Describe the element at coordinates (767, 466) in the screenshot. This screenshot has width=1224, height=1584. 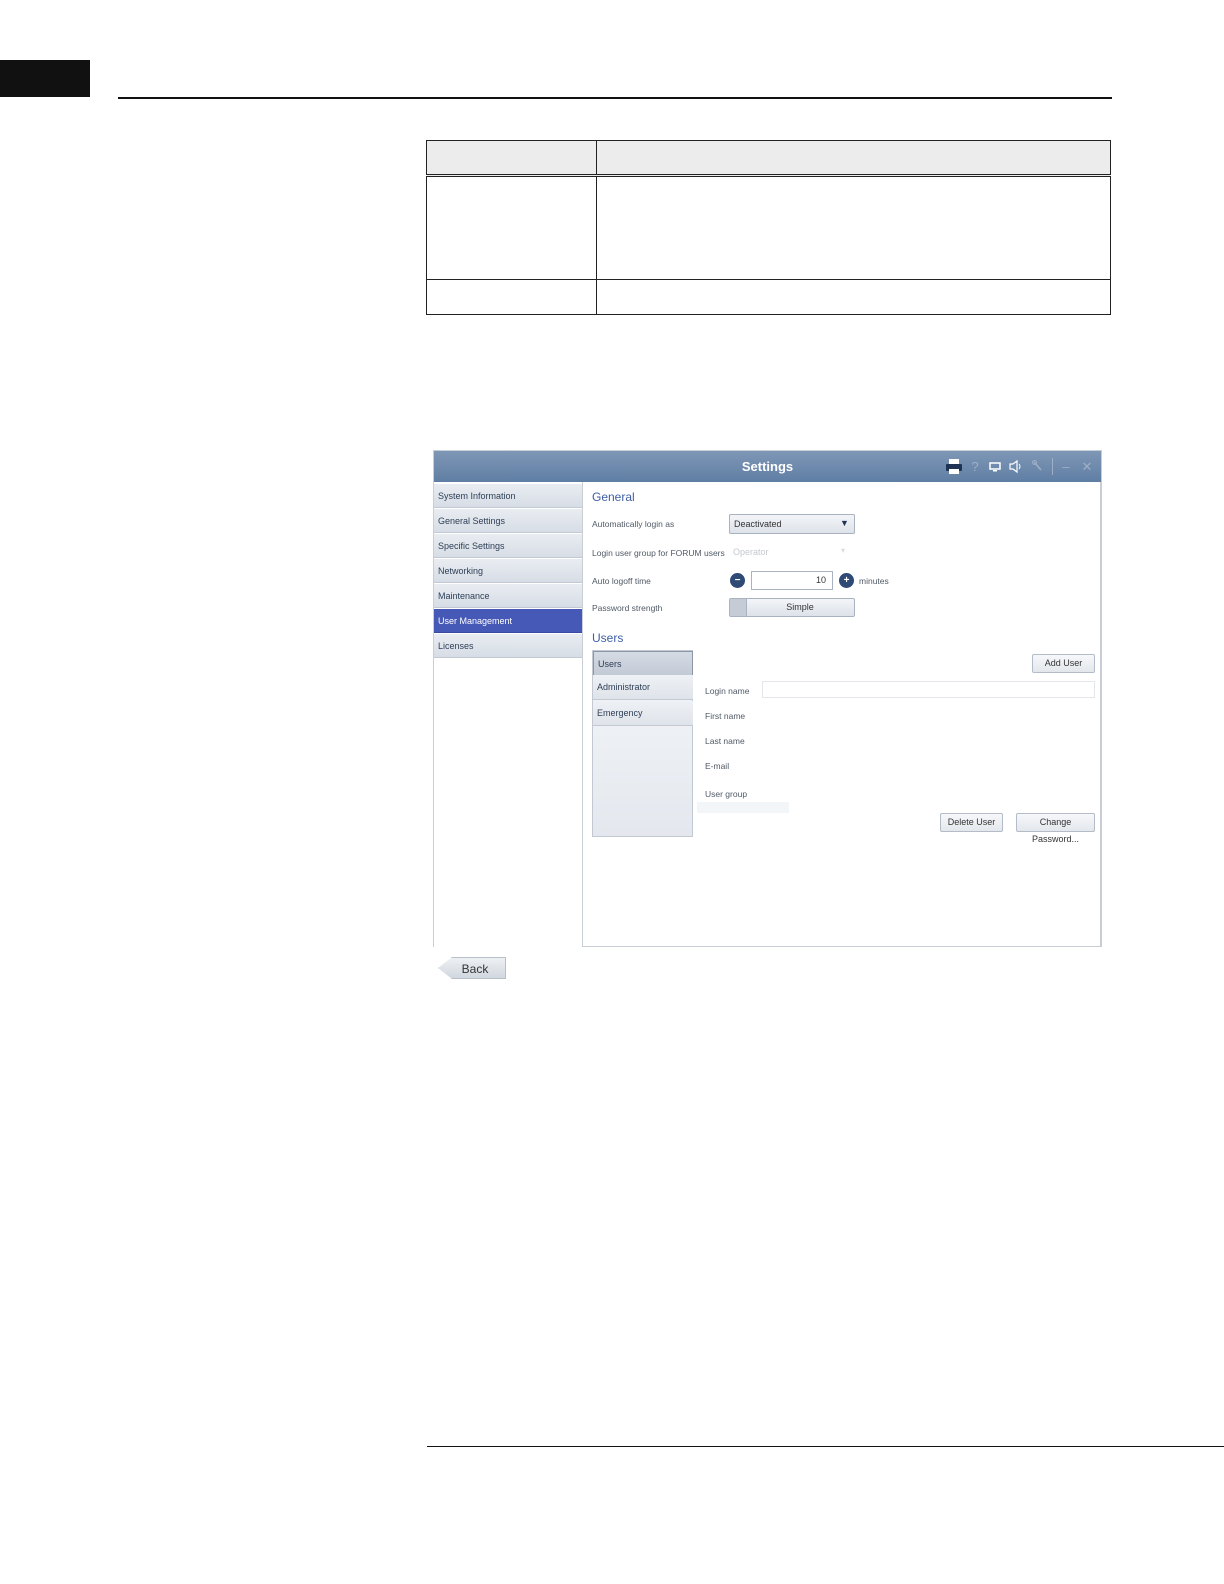
I see `title-bar: Settings ? – ✕` at that location.